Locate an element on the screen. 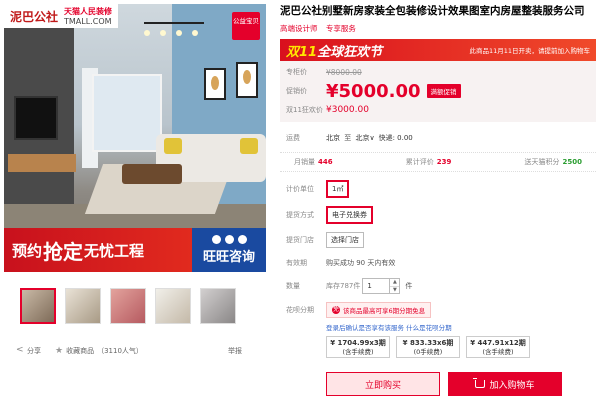 Image resolution: width=600 pixels, height=408 pixels. chat-bubbles-icon is located at coordinates (229, 239).